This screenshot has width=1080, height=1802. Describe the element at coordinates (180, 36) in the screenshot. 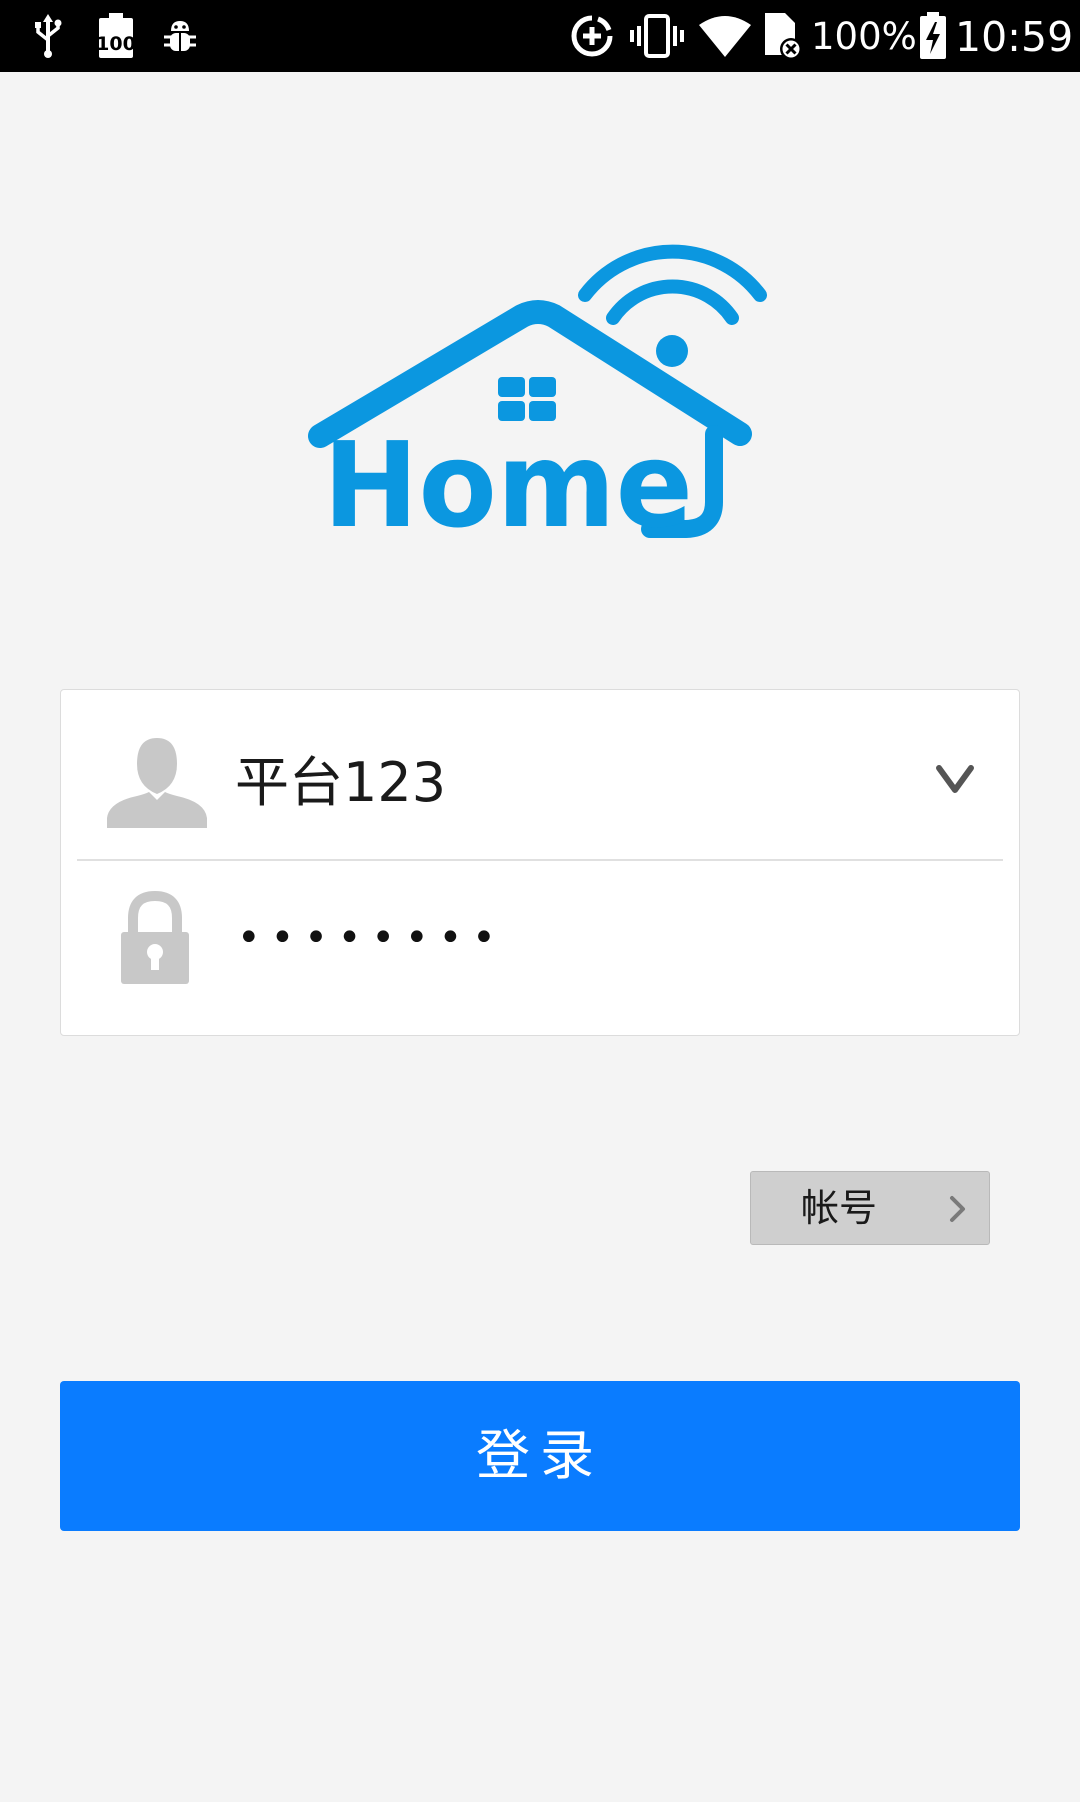

I see `debug-bug-icon` at that location.